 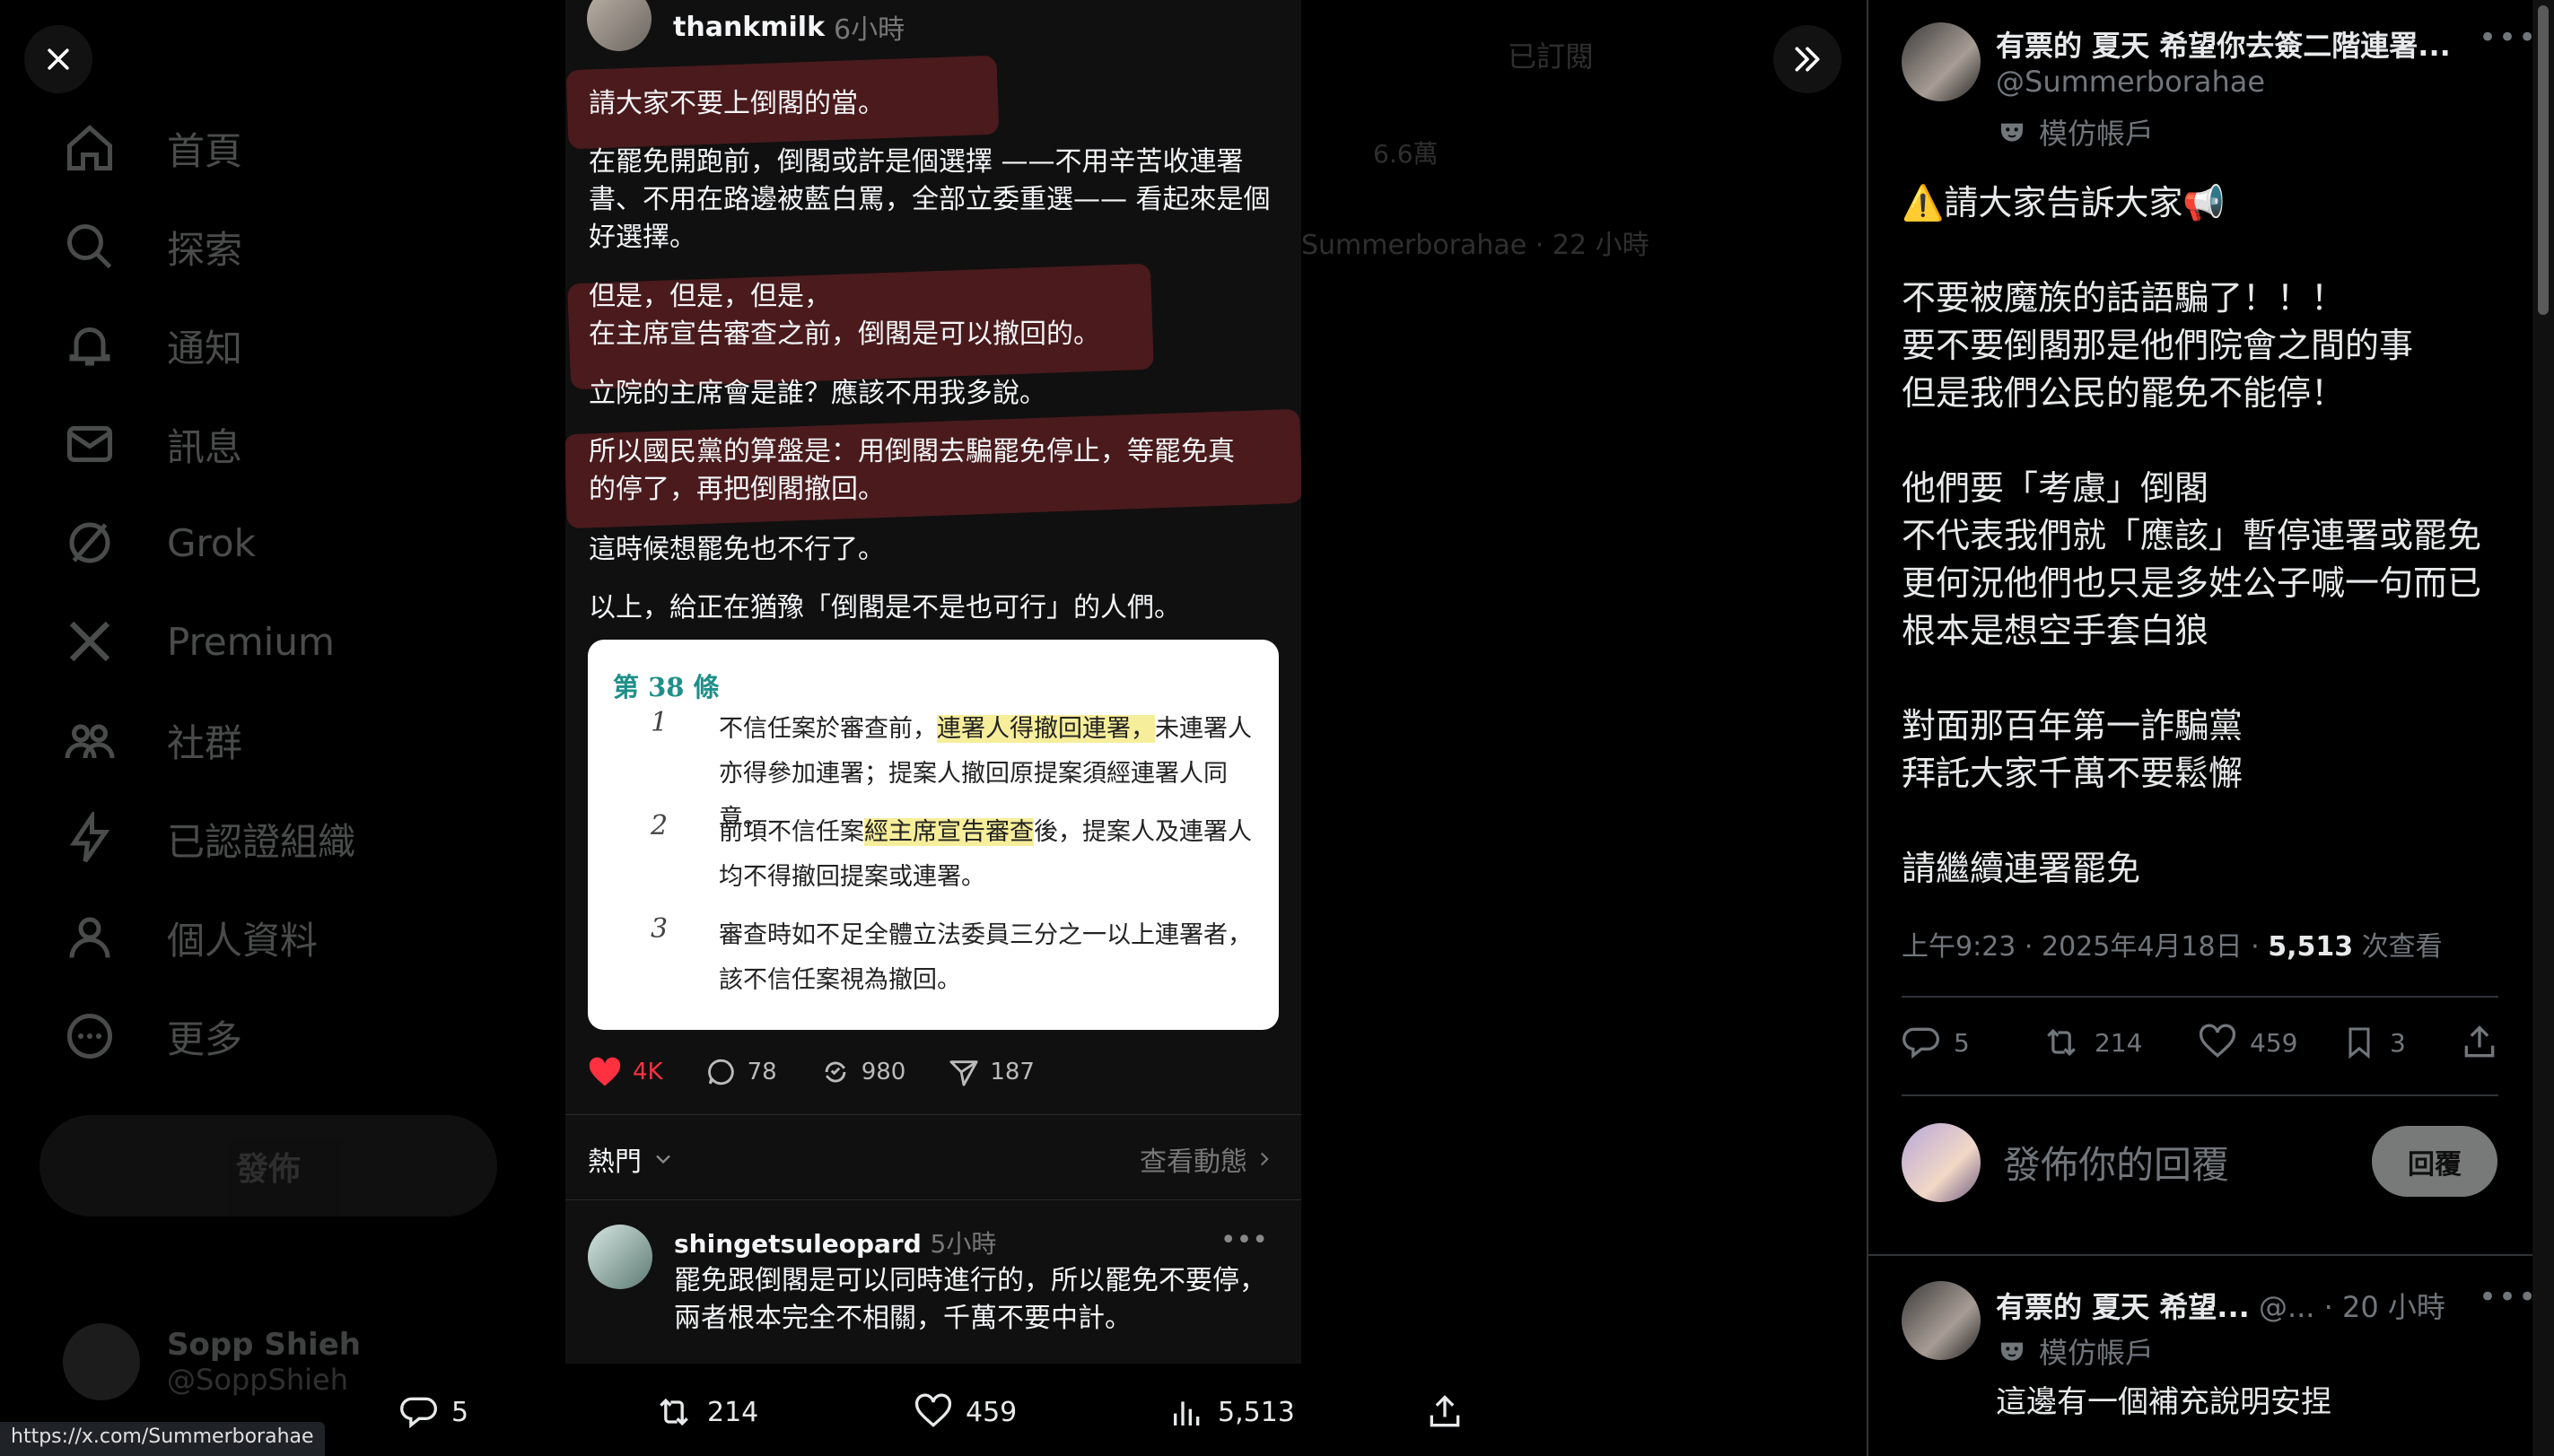 What do you see at coordinates (660, 722) in the screenshot?
I see `clause-number: 1` at bounding box center [660, 722].